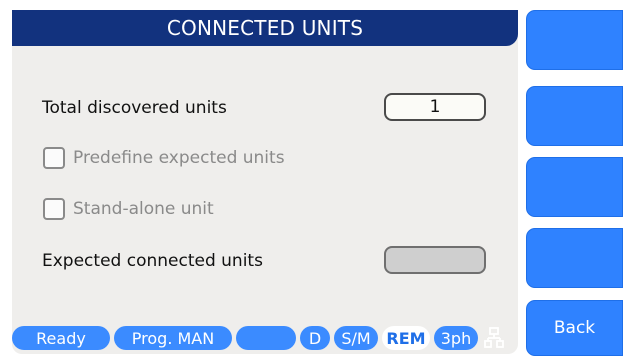  What do you see at coordinates (356, 338) in the screenshot?
I see `status-sm: S/M` at bounding box center [356, 338].